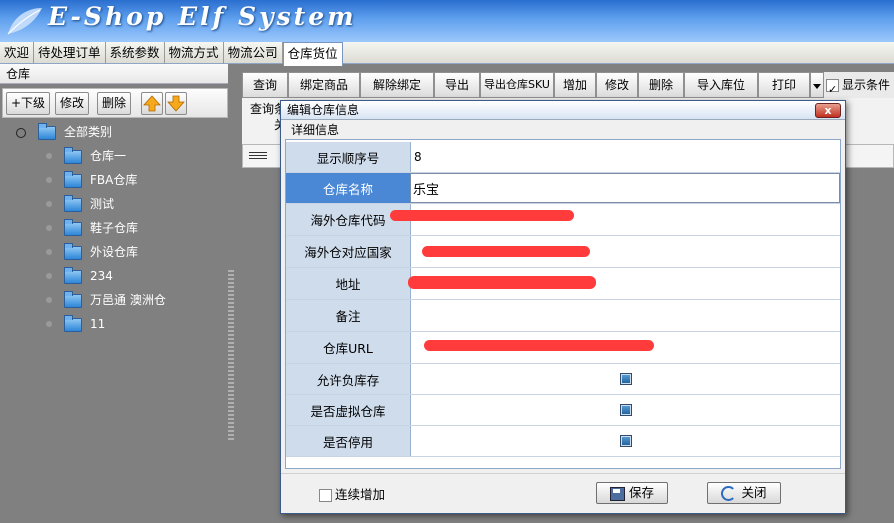 Image resolution: width=894 pixels, height=523 pixels. I want to click on tree-root: 全部类别, so click(75, 132).